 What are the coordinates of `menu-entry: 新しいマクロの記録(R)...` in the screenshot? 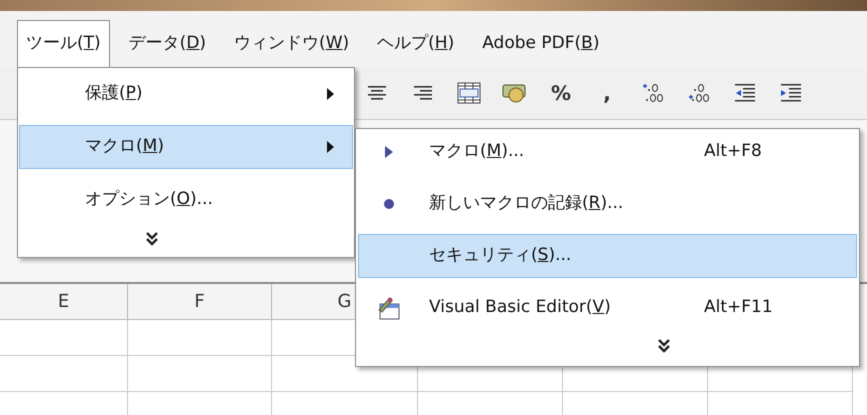 It's located at (607, 204).